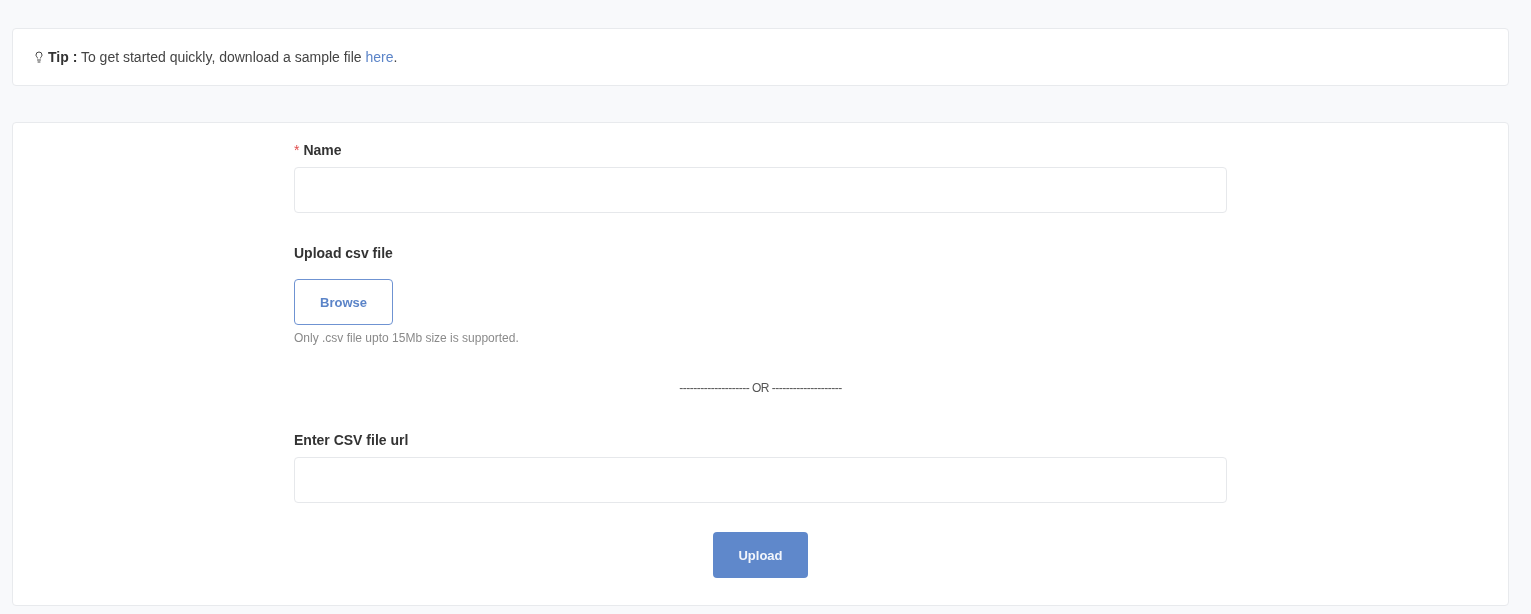 The height and width of the screenshot is (614, 1531). Describe the element at coordinates (297, 150) in the screenshot. I see `required-mark: *` at that location.